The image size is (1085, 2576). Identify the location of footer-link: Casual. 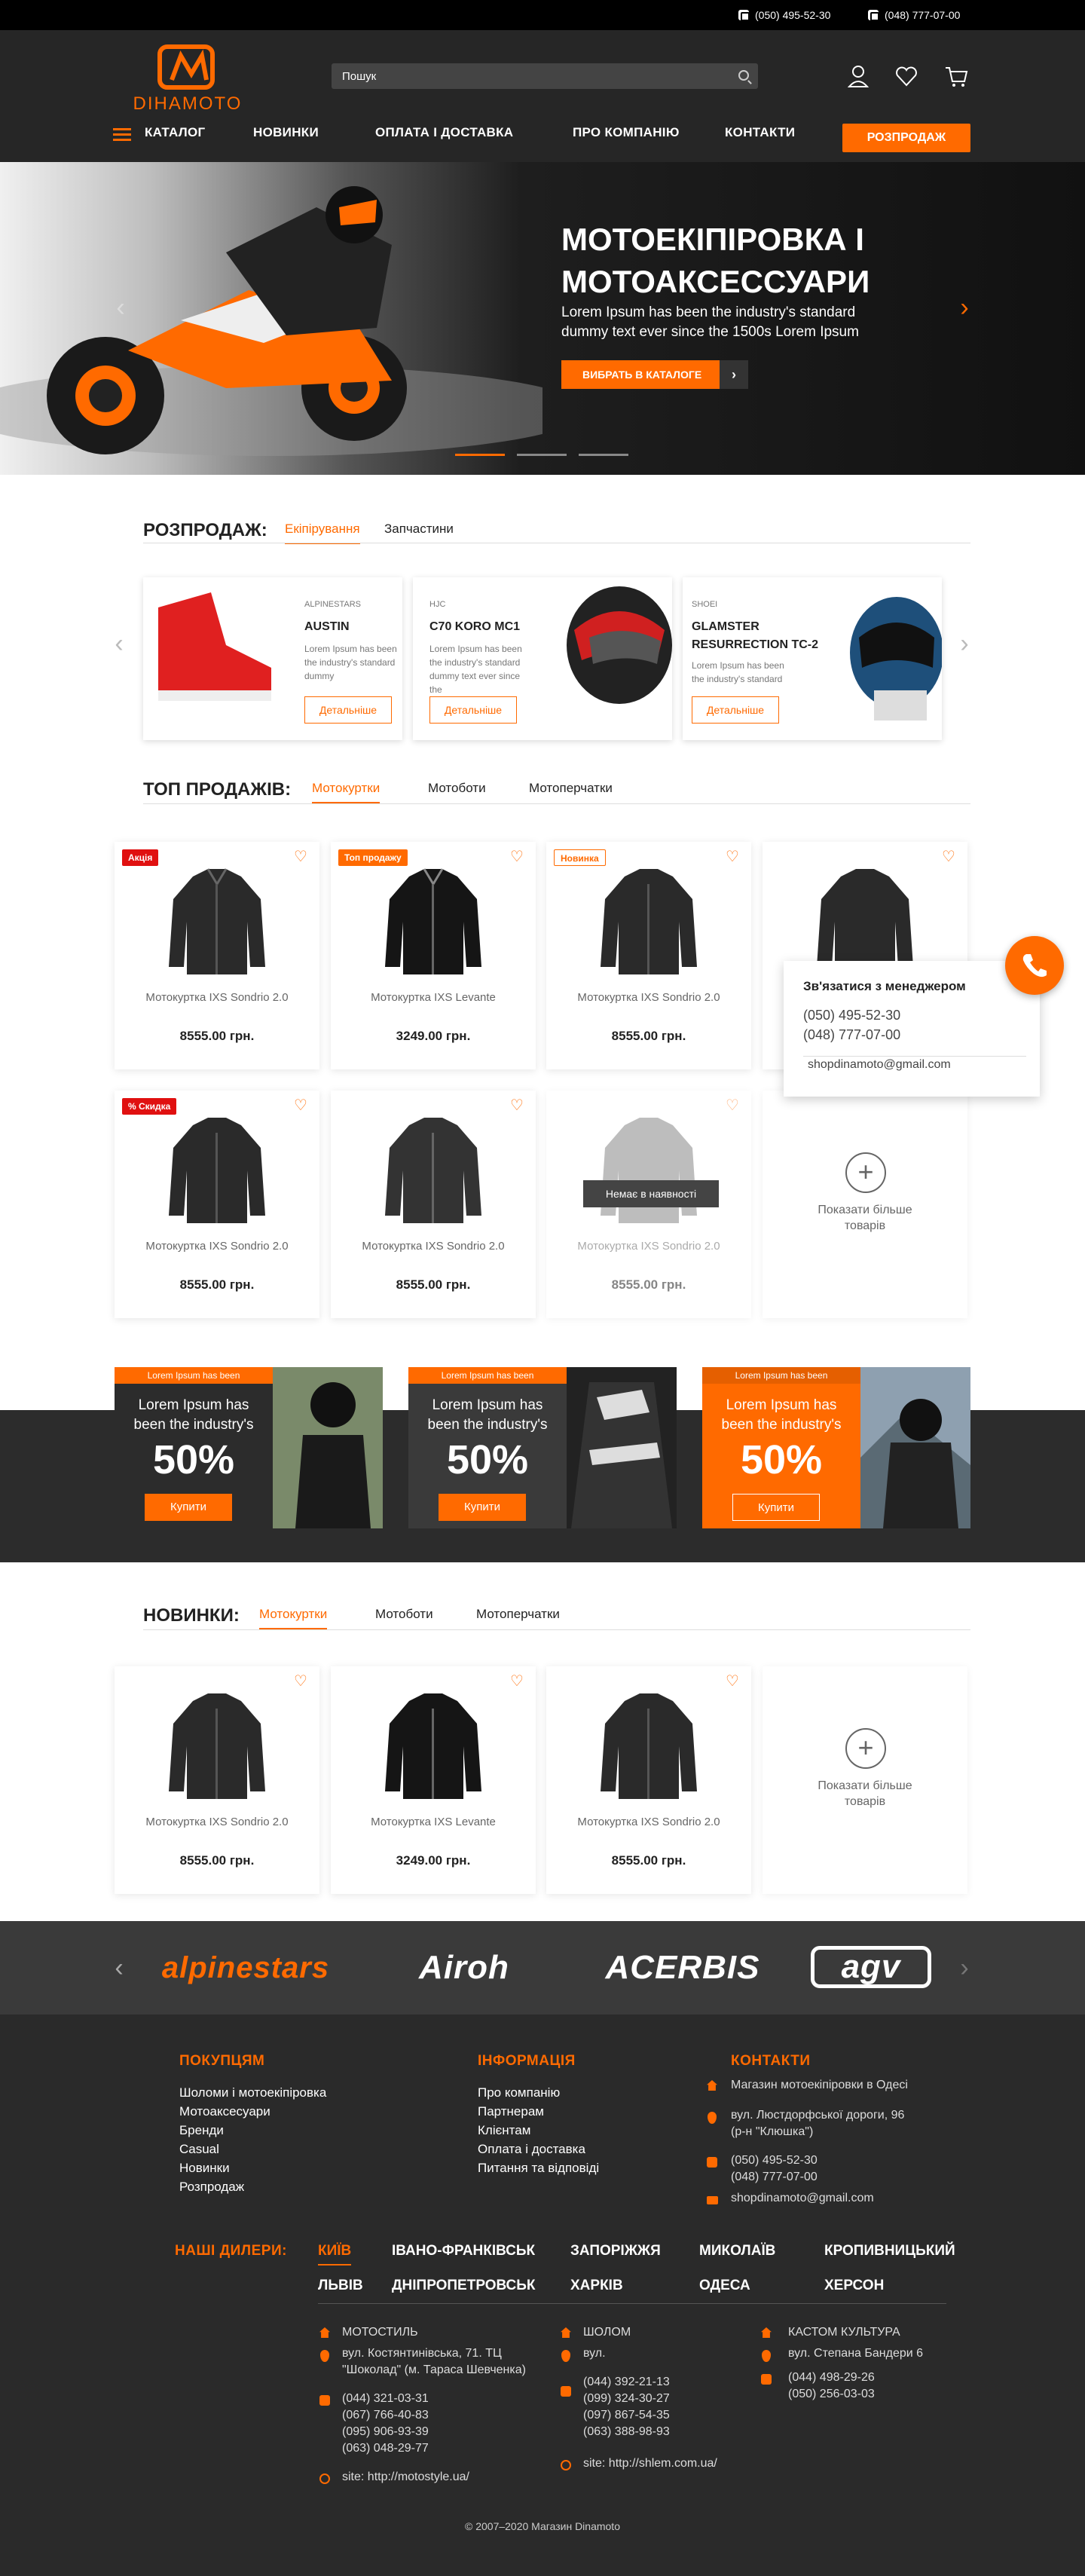
(199, 2149).